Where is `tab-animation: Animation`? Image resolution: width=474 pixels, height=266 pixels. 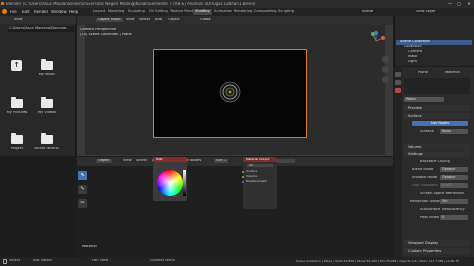
tab-animation: Animation is located at coordinates (223, 12).